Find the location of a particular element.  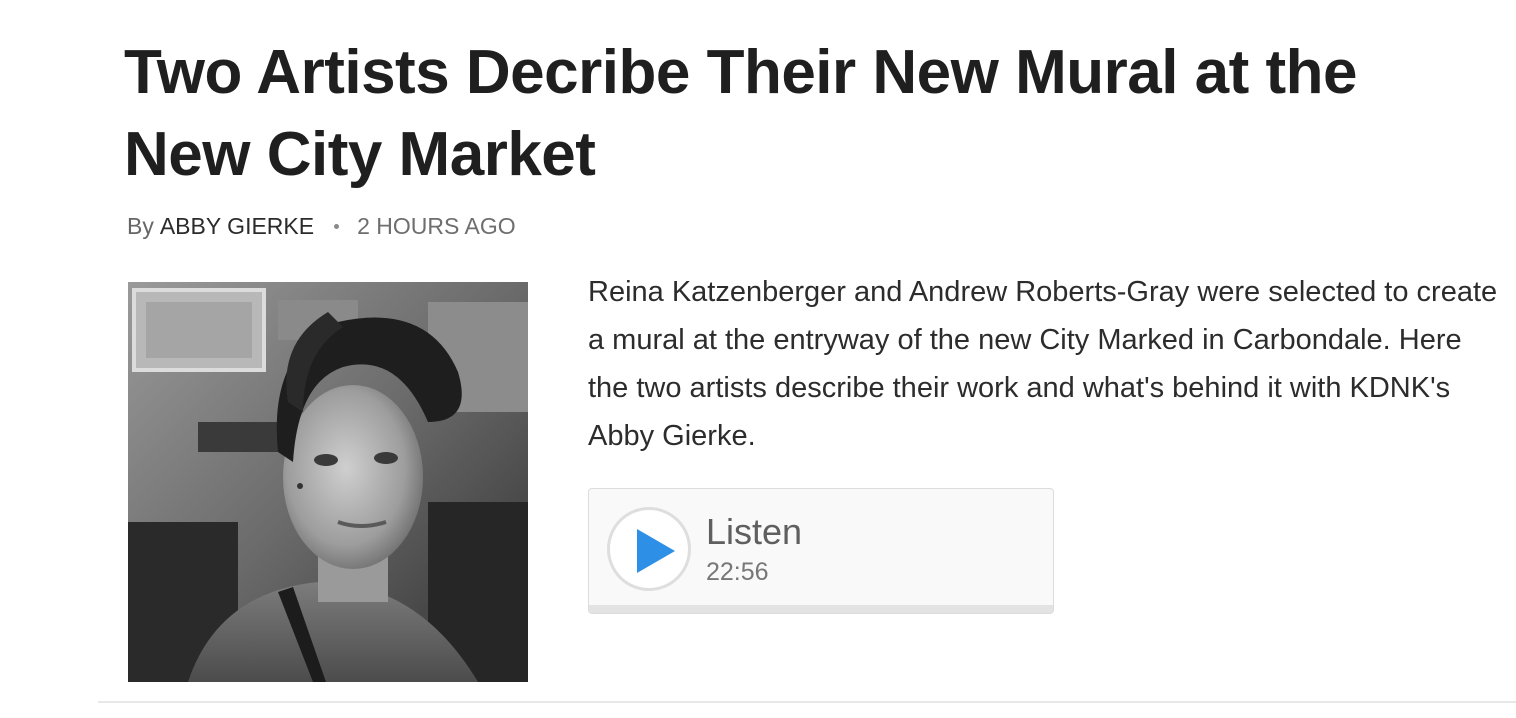

audio-duration: 22:56 is located at coordinates (737, 572).